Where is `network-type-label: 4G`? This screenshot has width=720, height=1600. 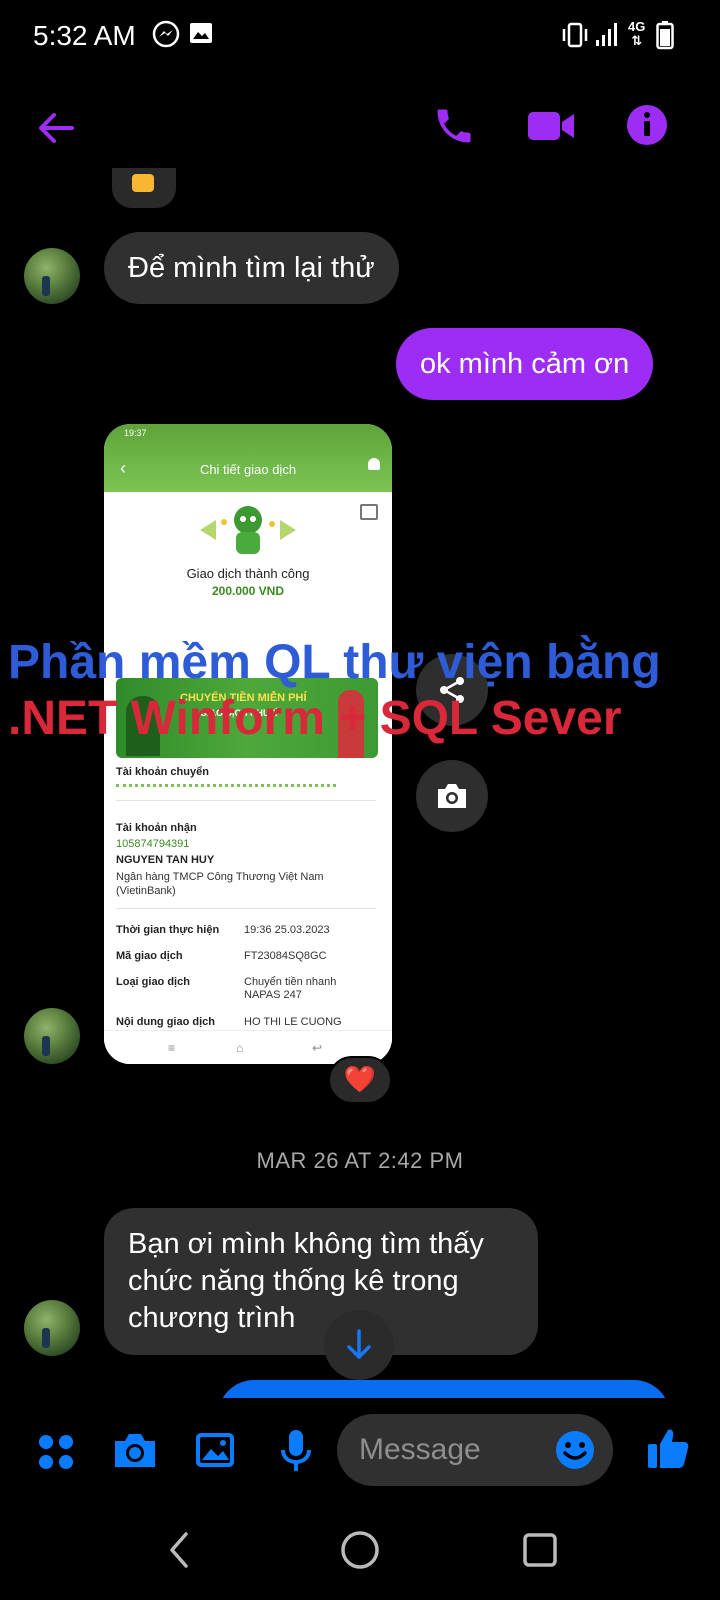
network-type-label: 4G is located at coordinates (637, 26).